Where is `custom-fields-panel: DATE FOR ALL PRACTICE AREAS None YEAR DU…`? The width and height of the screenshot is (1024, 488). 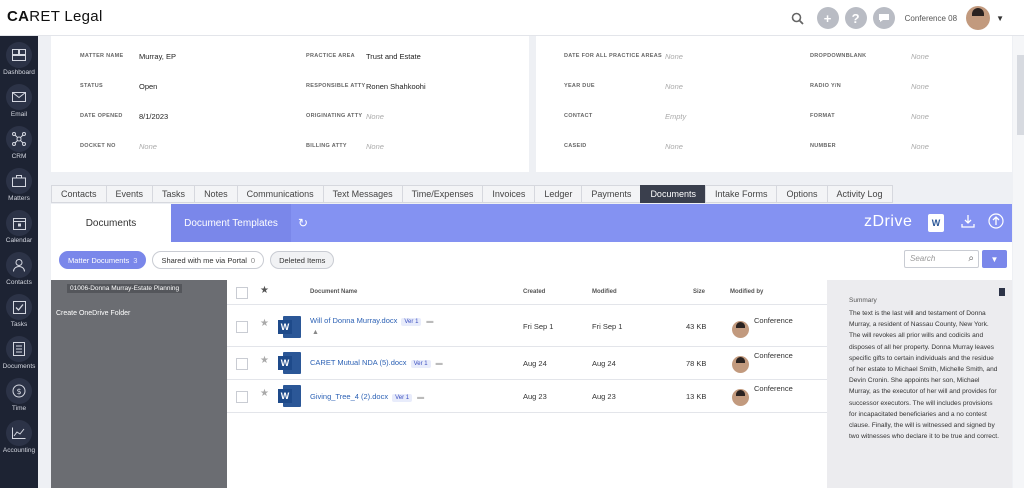
custom-fields-panel: DATE FOR ALL PRACTICE AREAS None YEAR DU… is located at coordinates (774, 104).